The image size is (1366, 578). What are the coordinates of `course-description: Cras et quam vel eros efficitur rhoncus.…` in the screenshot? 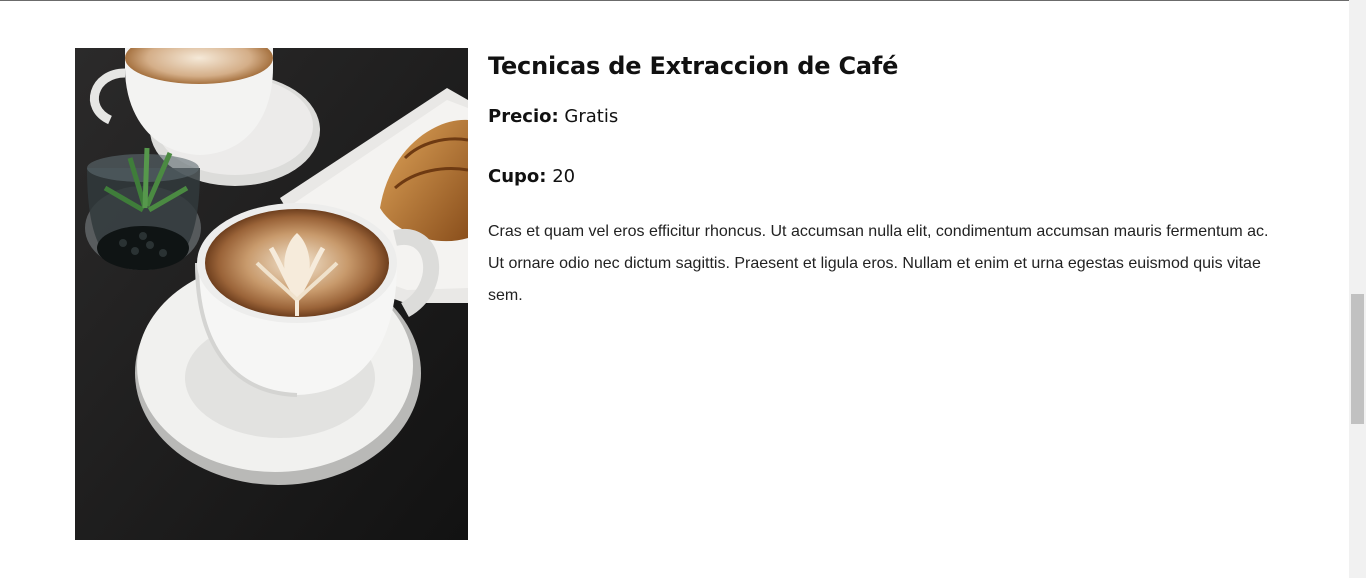 It's located at (878, 263).